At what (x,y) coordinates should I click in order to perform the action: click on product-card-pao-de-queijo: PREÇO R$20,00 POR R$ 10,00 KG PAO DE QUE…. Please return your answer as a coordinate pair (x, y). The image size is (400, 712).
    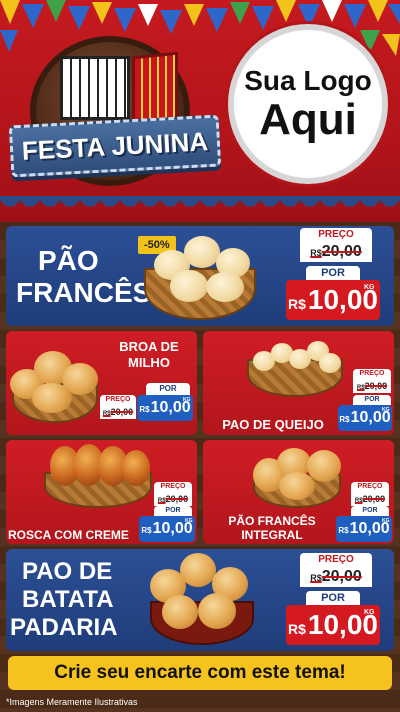
    Looking at the image, I should click on (298, 383).